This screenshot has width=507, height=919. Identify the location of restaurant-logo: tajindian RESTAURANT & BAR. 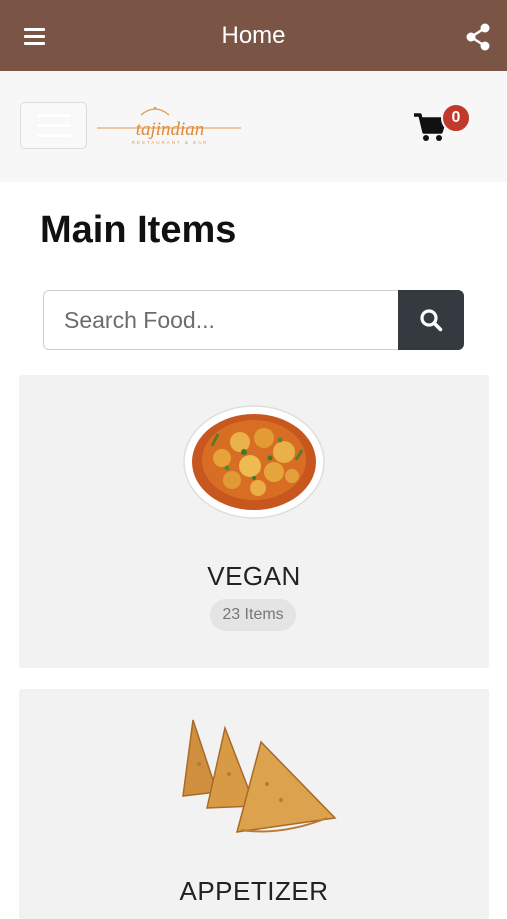
(170, 128).